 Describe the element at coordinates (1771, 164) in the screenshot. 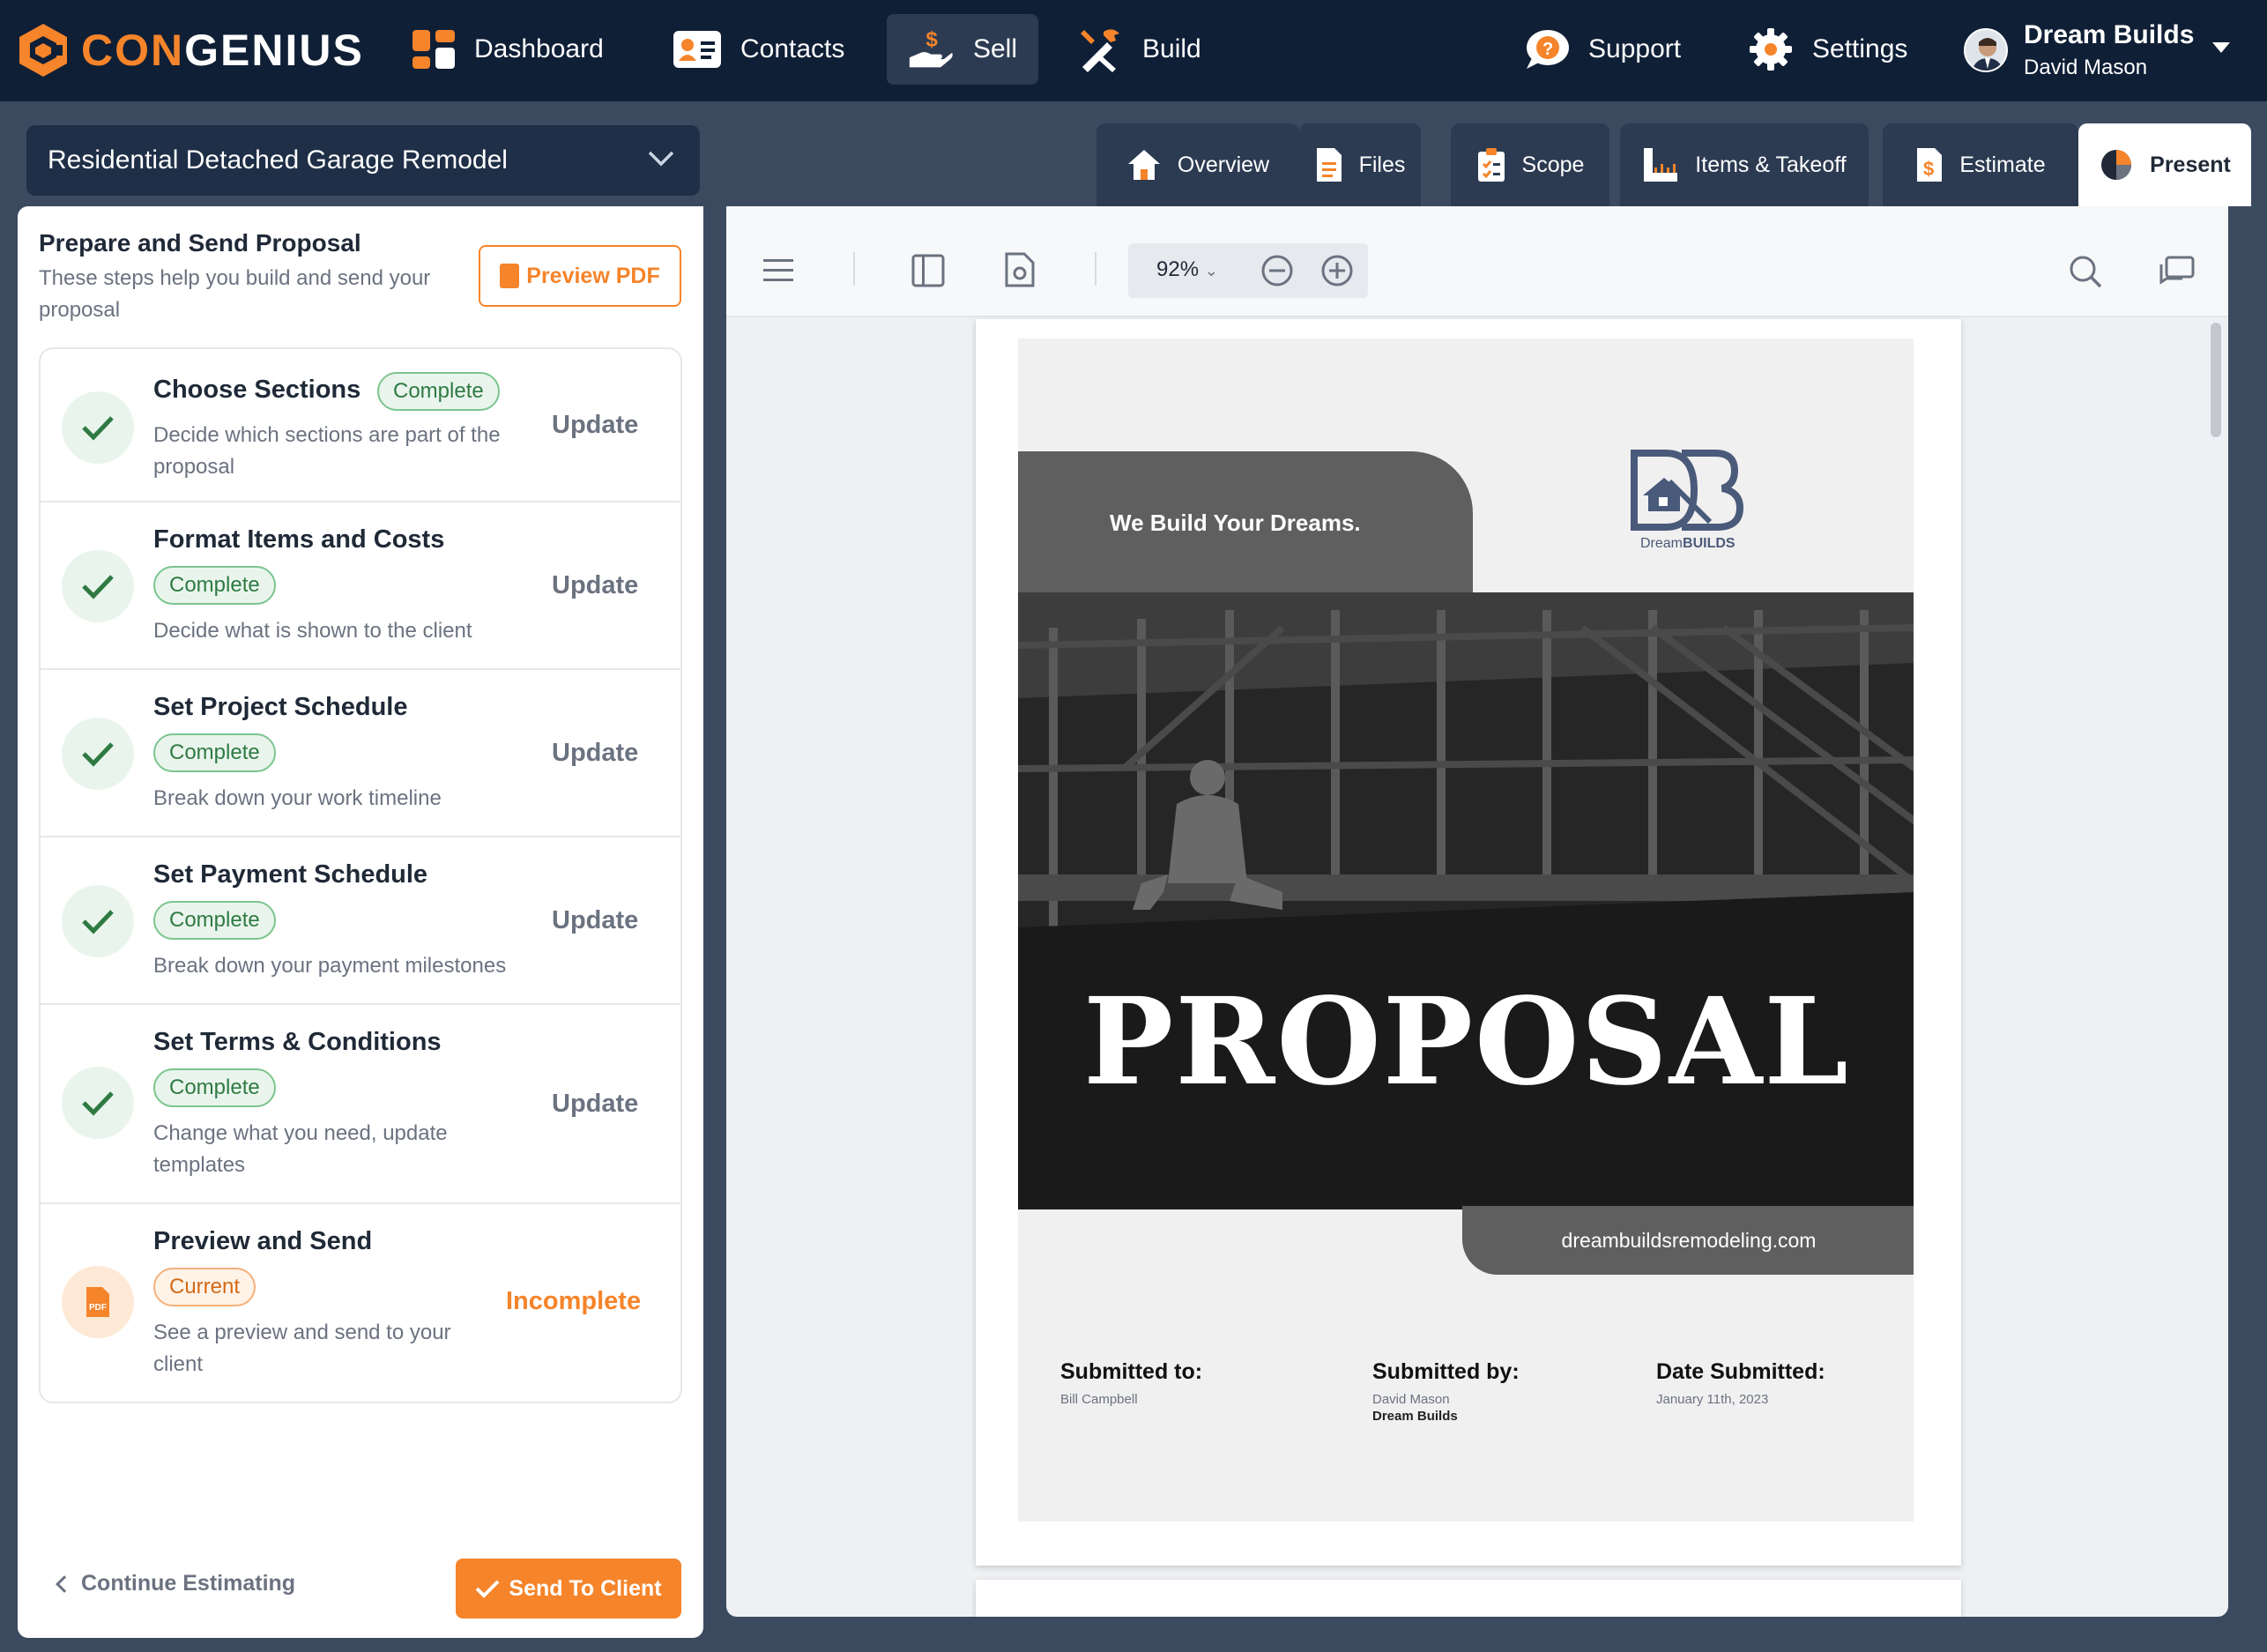

I see `tab-items-takeoff-label: Items & Takeoff` at that location.